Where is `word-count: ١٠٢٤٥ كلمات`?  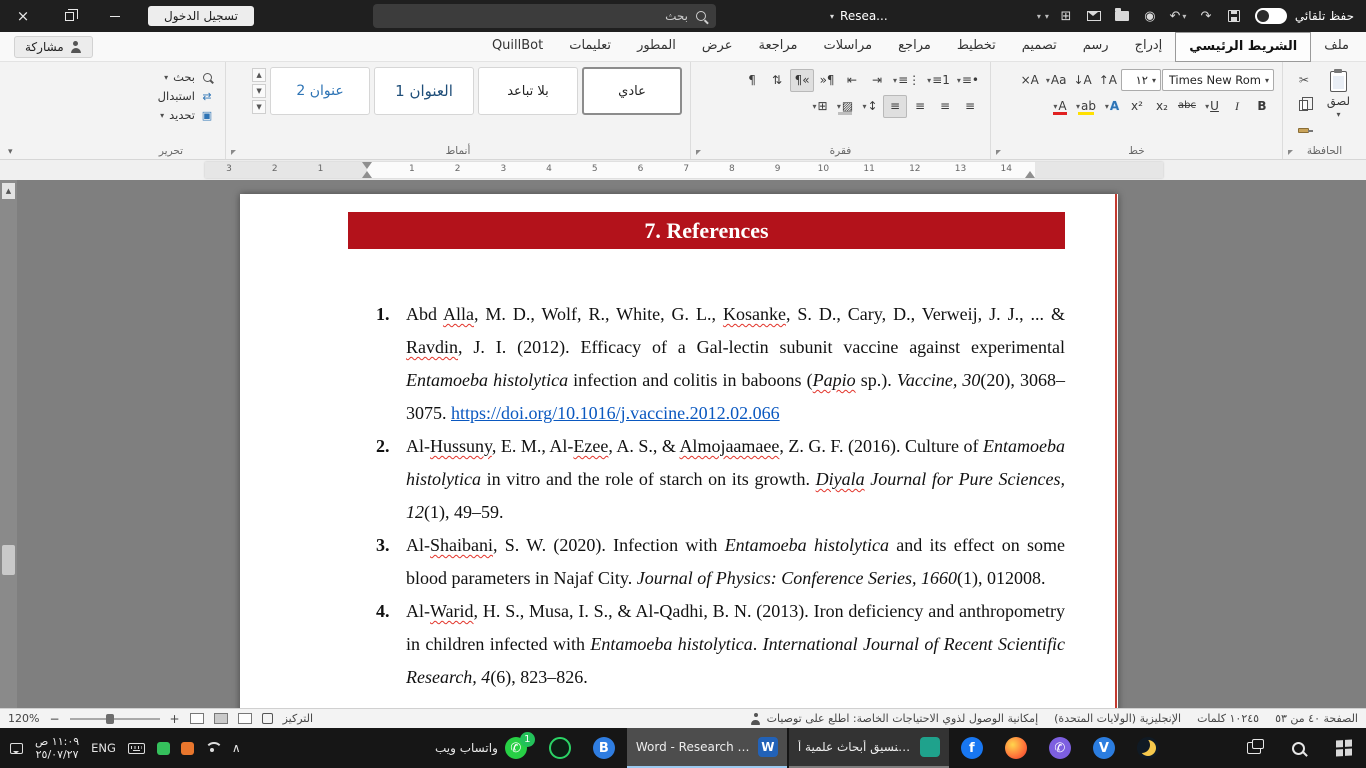
word-count: ١٠٢٤٥ كلمات is located at coordinates (1228, 718).